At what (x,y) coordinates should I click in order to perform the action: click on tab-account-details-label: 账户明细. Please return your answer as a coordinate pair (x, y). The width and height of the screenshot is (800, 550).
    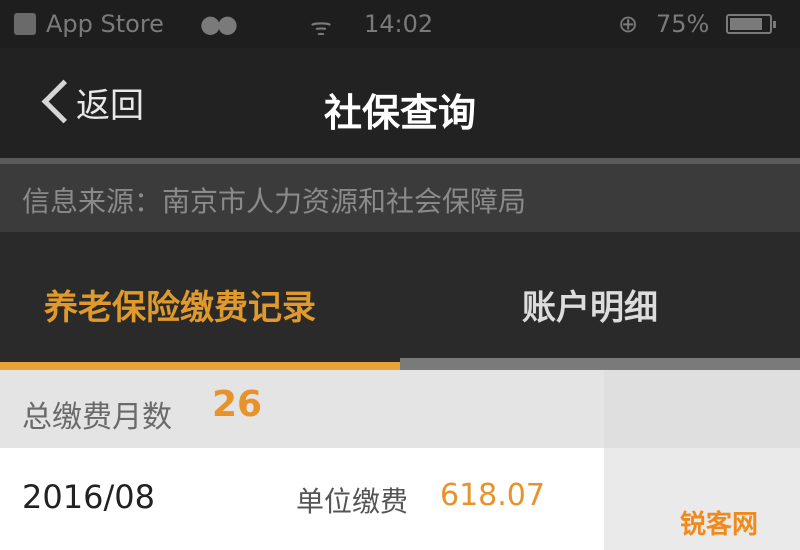
    Looking at the image, I should click on (590, 304).